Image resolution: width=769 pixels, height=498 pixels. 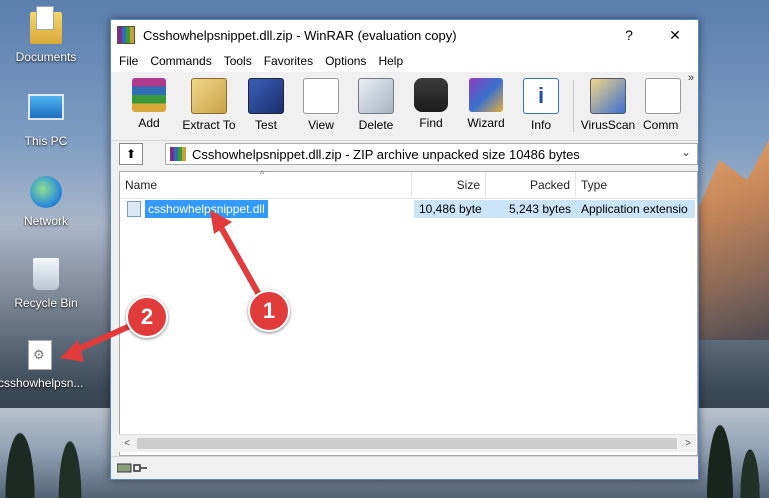 I want to click on cell-type: Application extensio, so click(x=635, y=209).